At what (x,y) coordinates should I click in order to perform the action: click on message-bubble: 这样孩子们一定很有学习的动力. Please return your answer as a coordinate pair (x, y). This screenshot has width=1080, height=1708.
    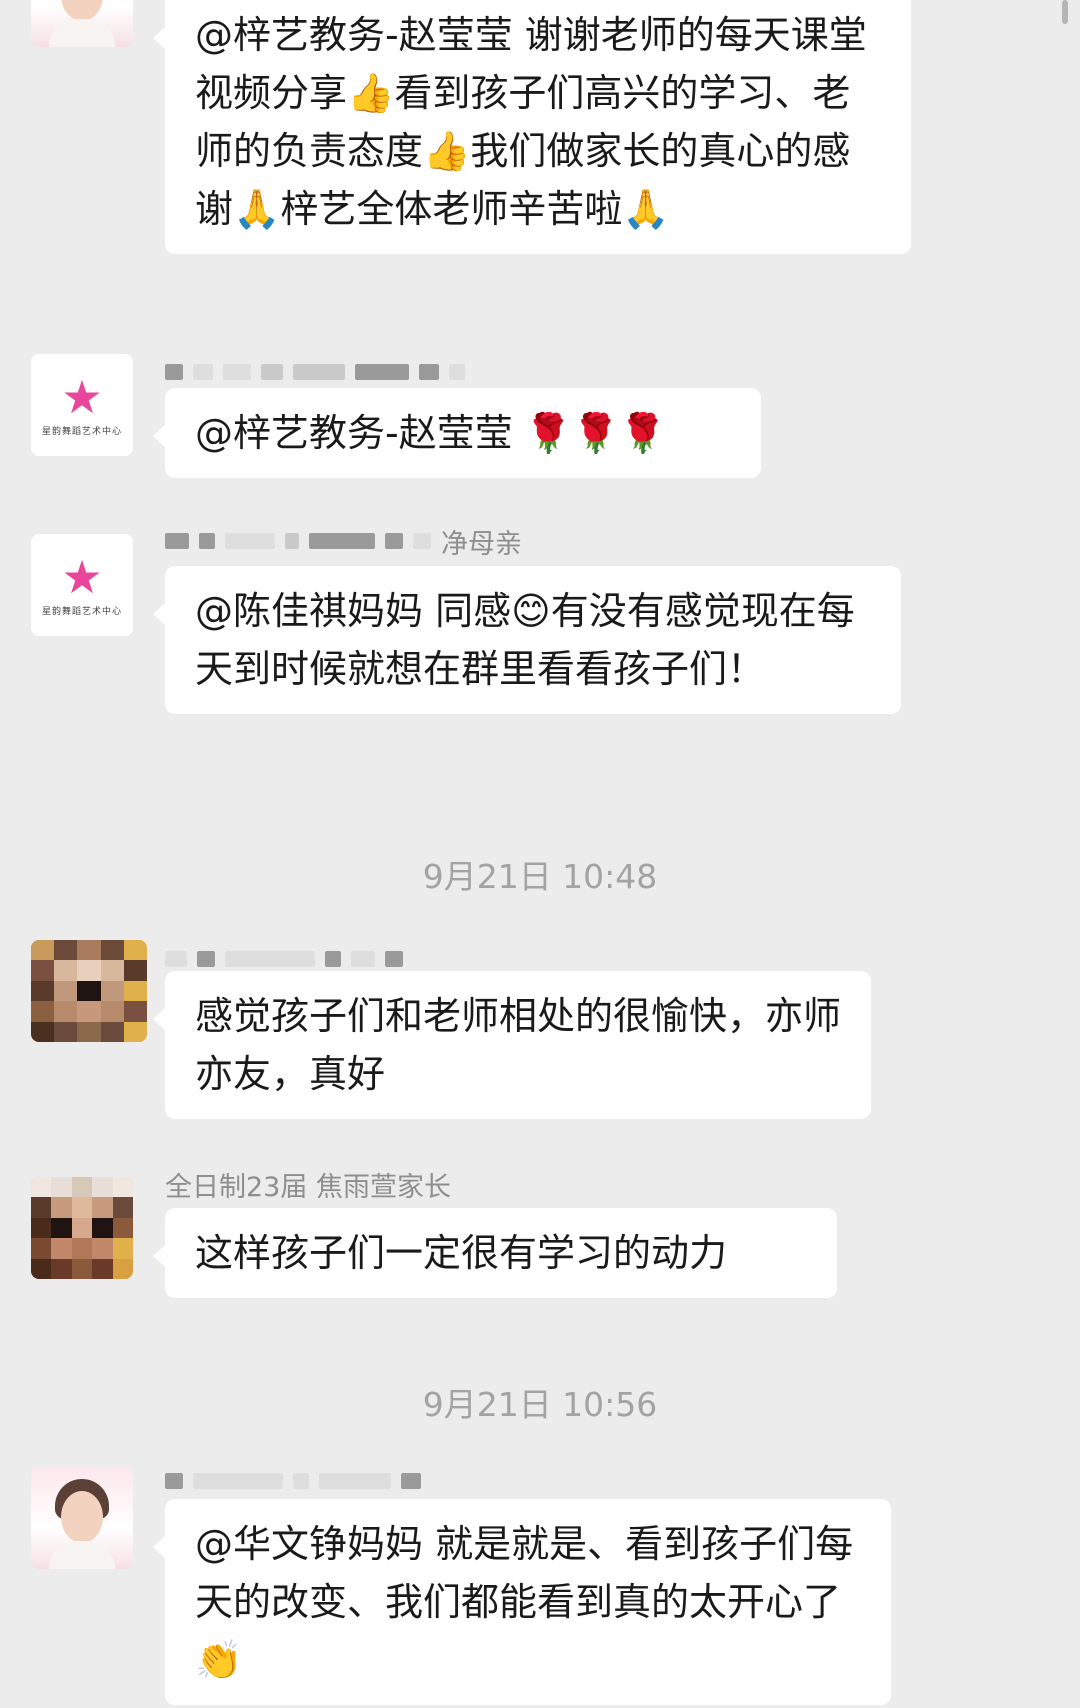
    Looking at the image, I should click on (495, 1253).